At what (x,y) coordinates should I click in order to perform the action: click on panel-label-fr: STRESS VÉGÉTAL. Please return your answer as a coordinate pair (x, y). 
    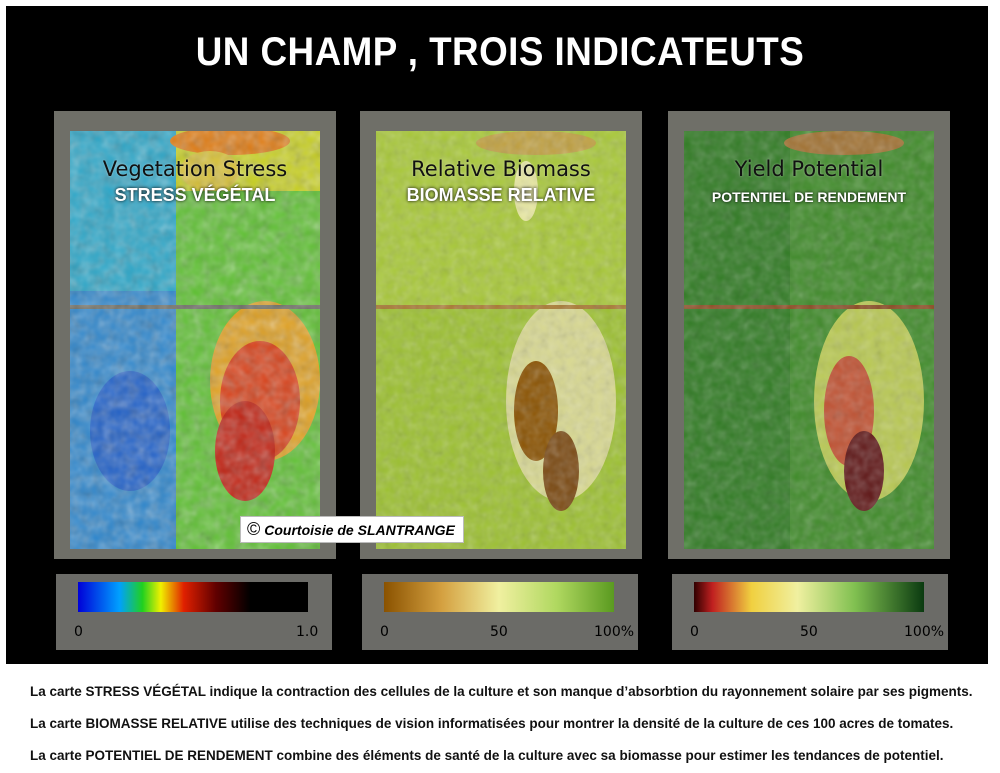
    Looking at the image, I should click on (195, 195).